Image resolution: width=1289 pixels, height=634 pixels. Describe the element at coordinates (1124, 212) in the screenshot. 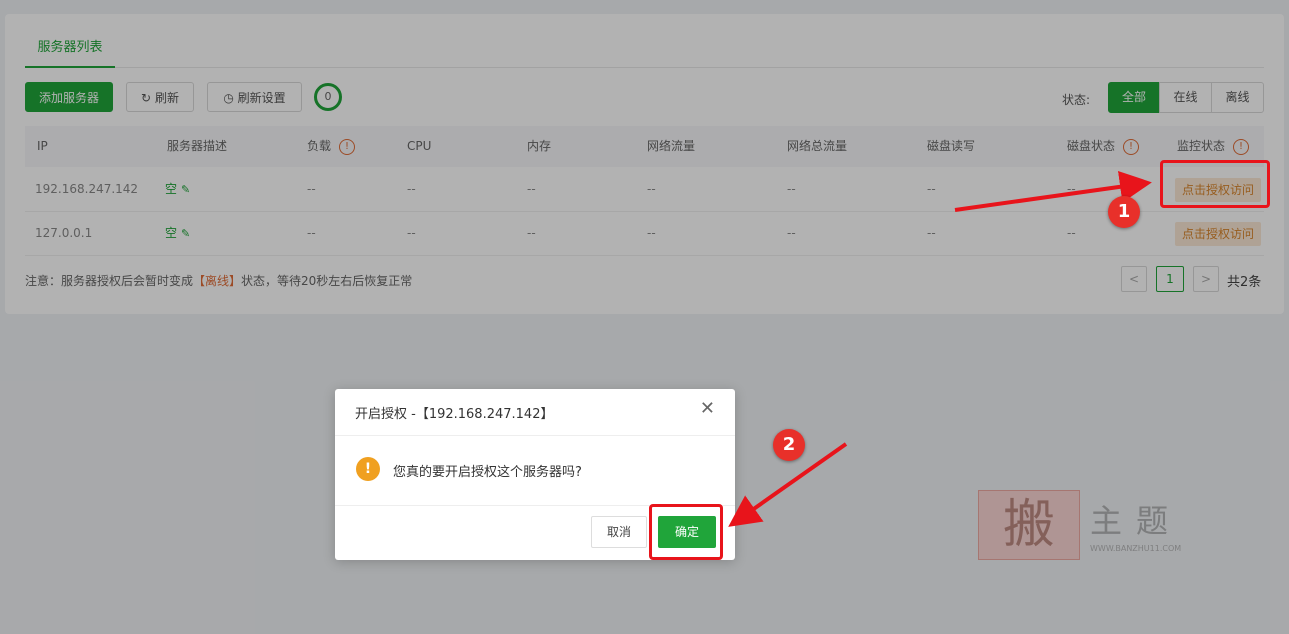

I see `step-badge-1: 1` at that location.